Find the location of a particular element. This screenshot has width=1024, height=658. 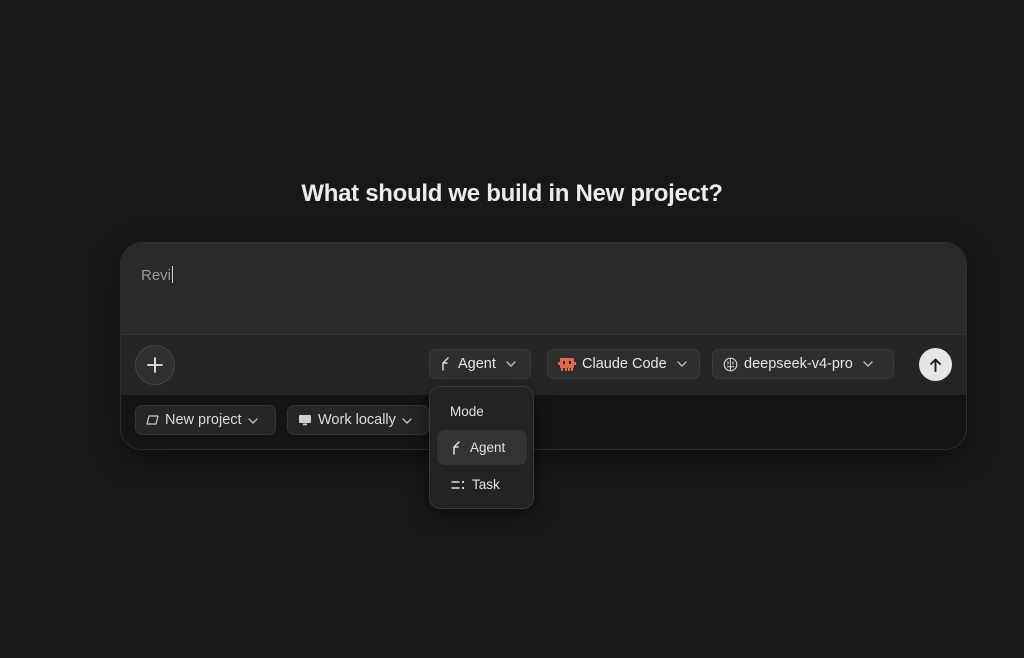

send-button is located at coordinates (935, 364).